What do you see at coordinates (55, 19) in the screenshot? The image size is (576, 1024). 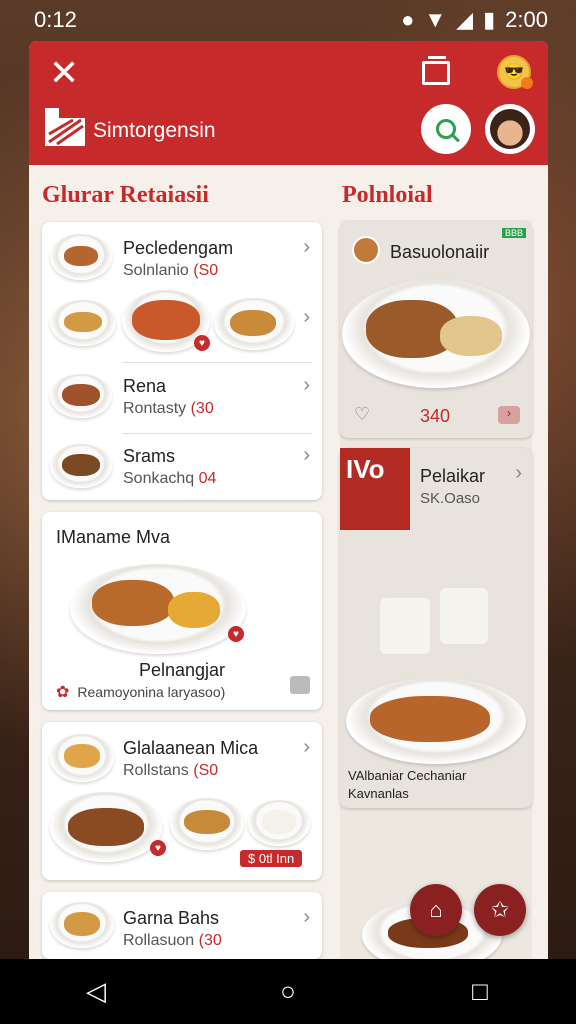 I see `status-time-left: 0:12` at bounding box center [55, 19].